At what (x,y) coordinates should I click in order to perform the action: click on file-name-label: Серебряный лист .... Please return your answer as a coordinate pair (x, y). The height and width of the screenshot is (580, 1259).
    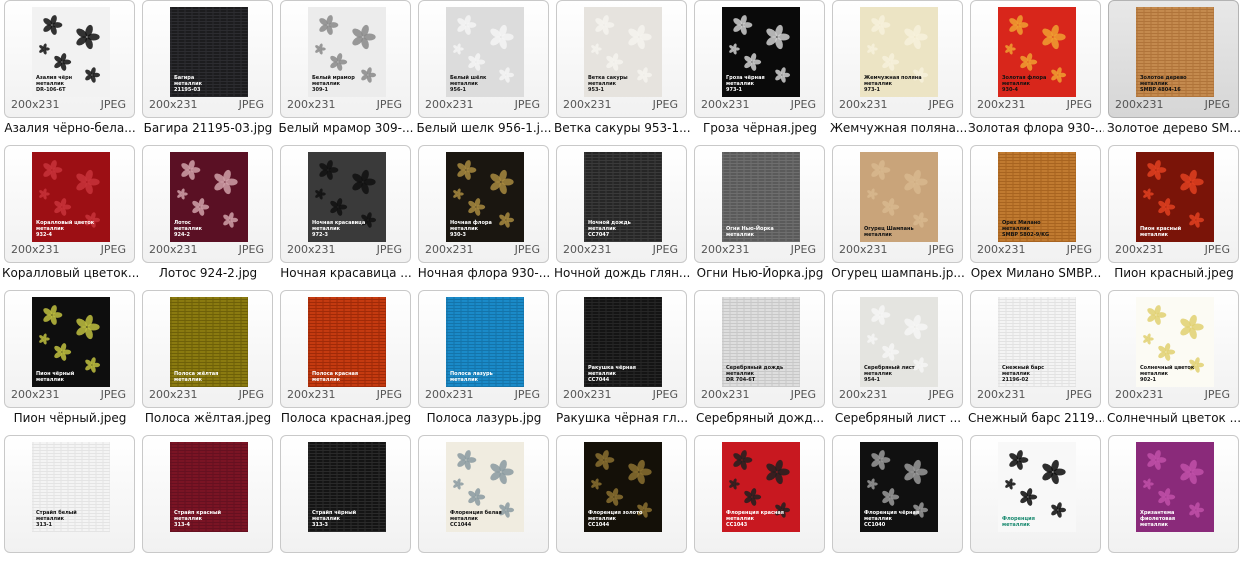
    Looking at the image, I should click on (898, 418).